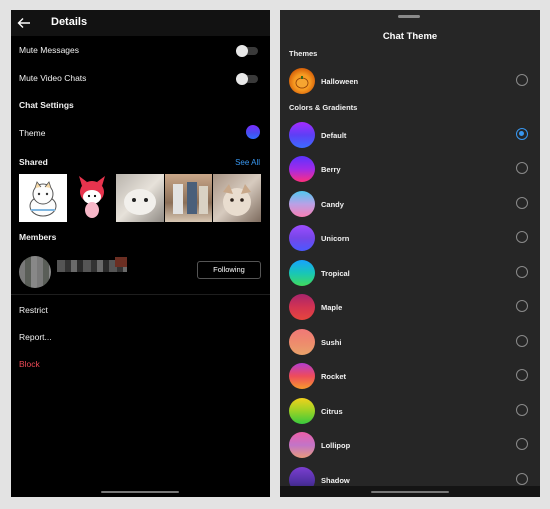  I want to click on candy-swatch-icon, so click(302, 204).